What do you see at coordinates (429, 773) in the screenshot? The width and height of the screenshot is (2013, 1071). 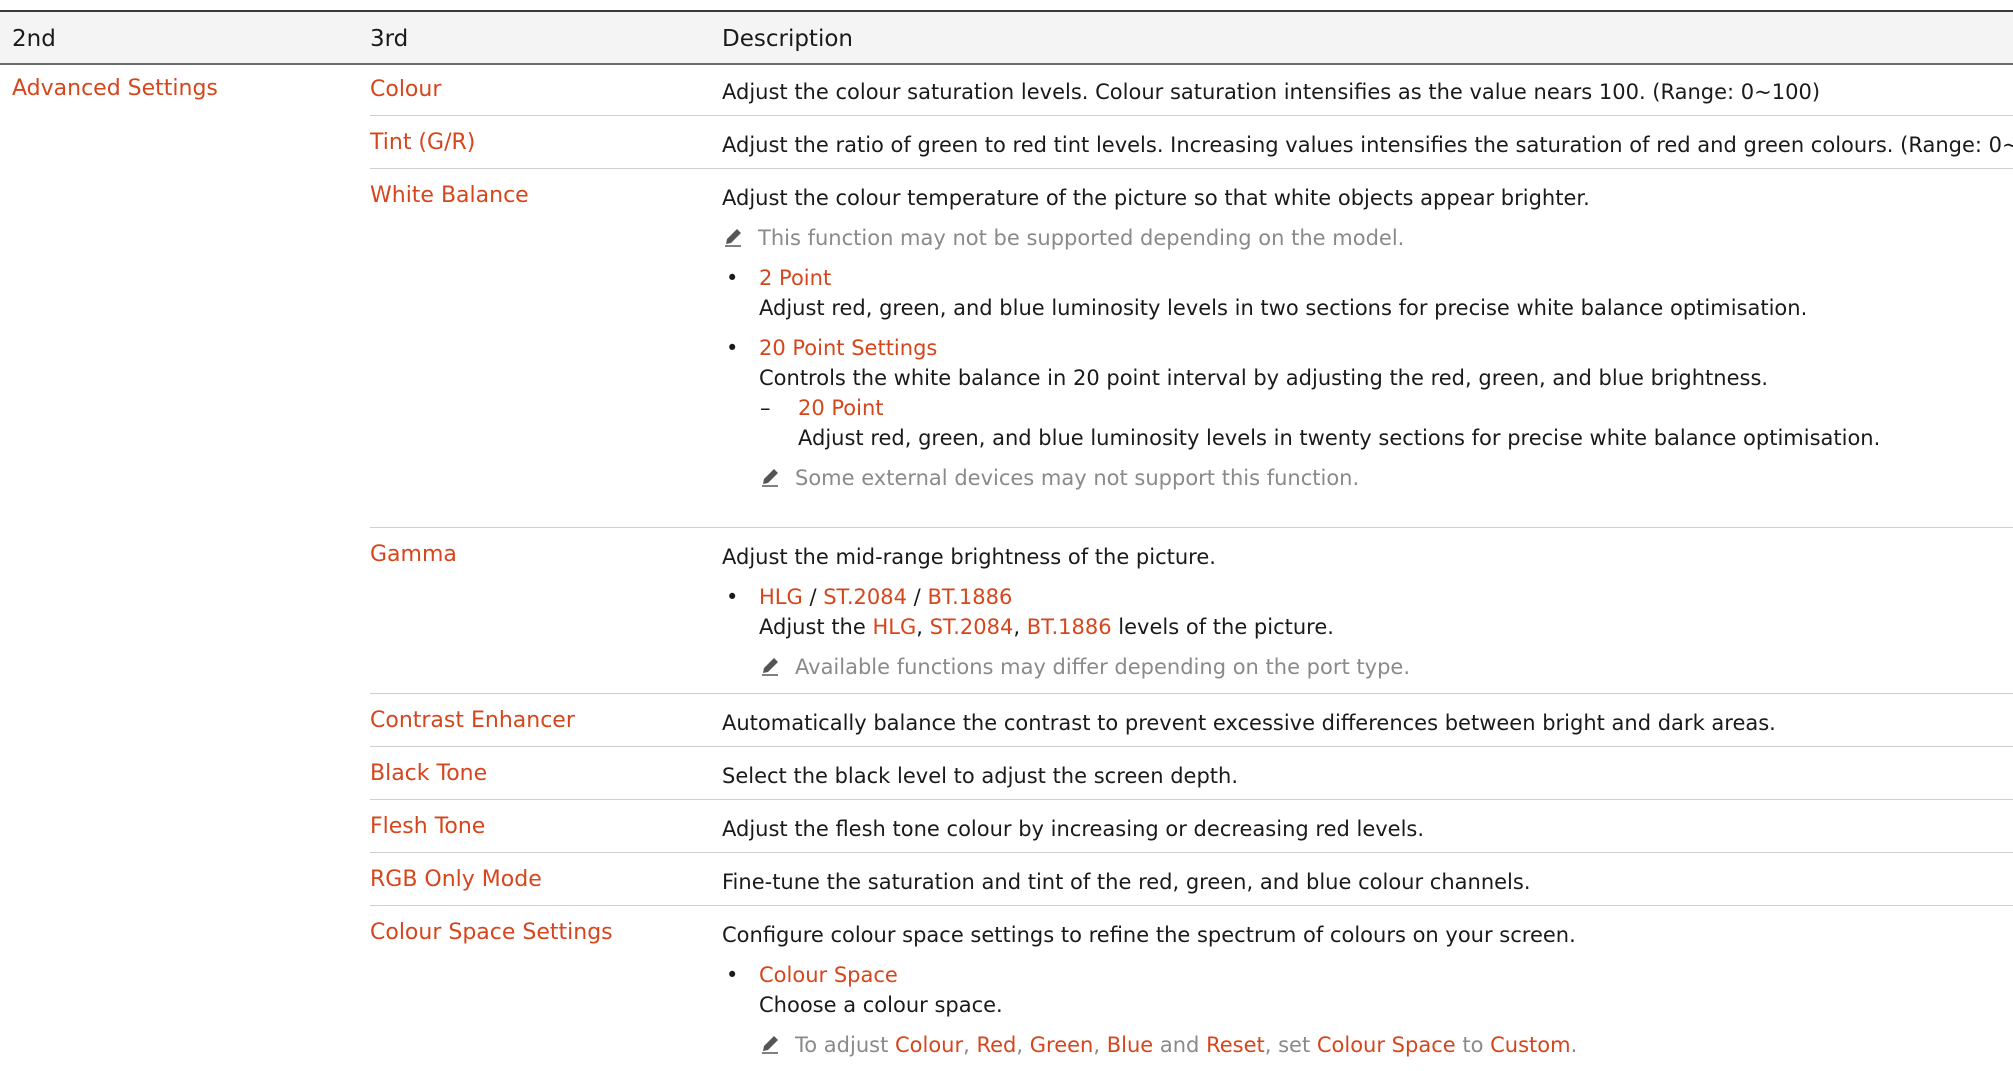 I see `row-label-black-tone: Black Tone` at bounding box center [429, 773].